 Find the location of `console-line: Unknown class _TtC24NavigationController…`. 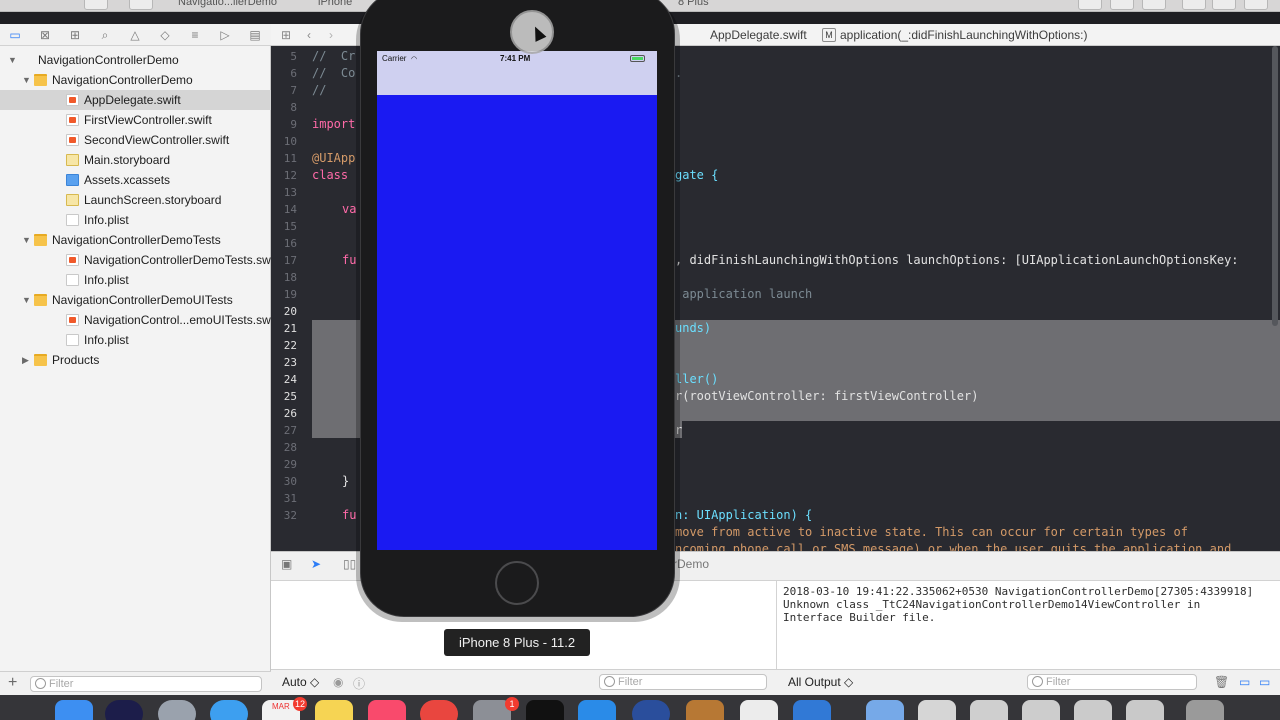

console-line: Unknown class _TtC24NavigationController… is located at coordinates (992, 604).